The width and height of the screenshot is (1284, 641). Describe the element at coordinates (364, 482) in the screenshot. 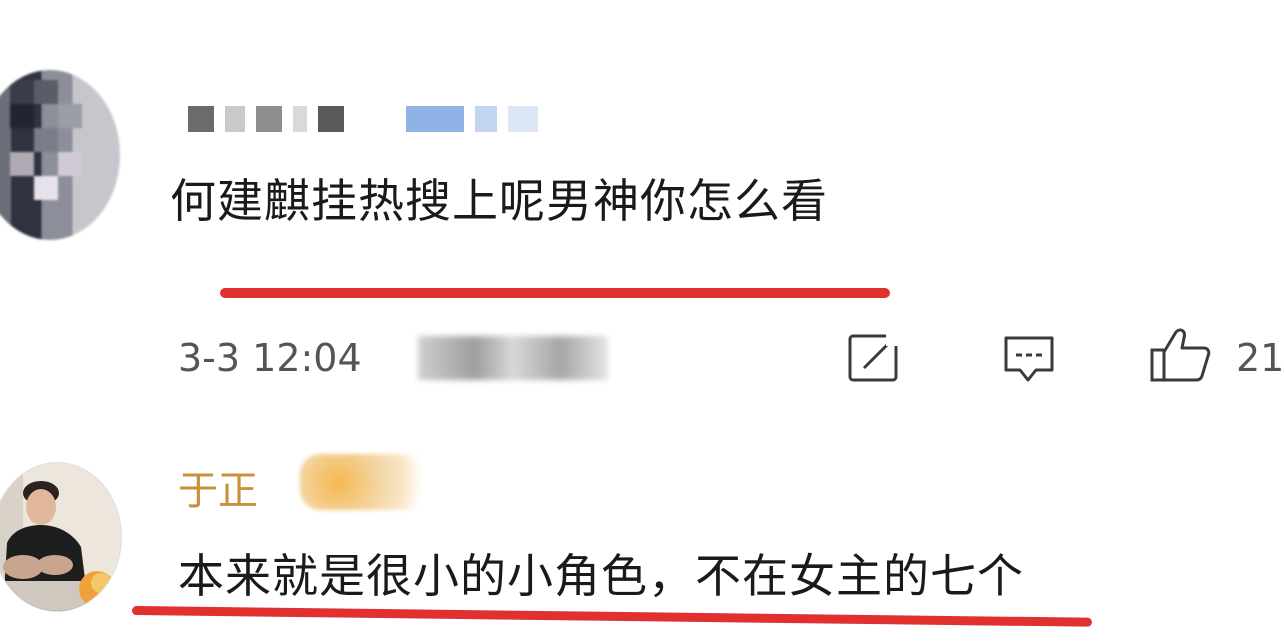

I see `user-badge` at that location.